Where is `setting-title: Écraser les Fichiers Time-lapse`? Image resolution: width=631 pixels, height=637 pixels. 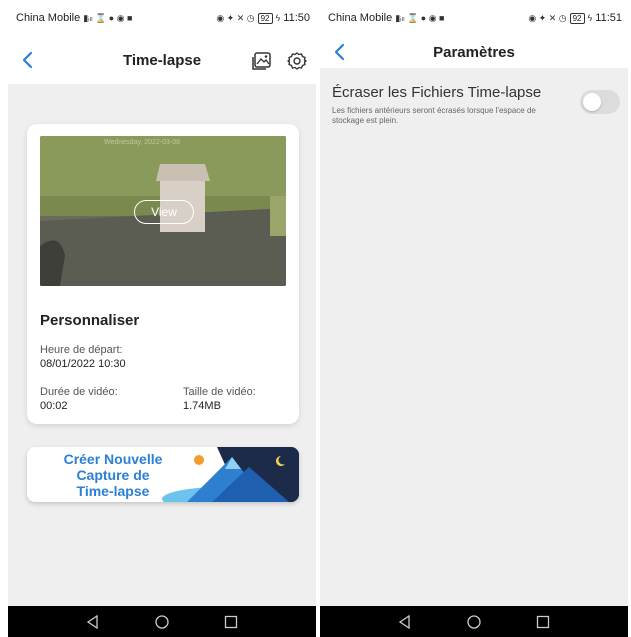
setting-title: Écraser les Fichiers Time-lapse is located at coordinates (437, 92).